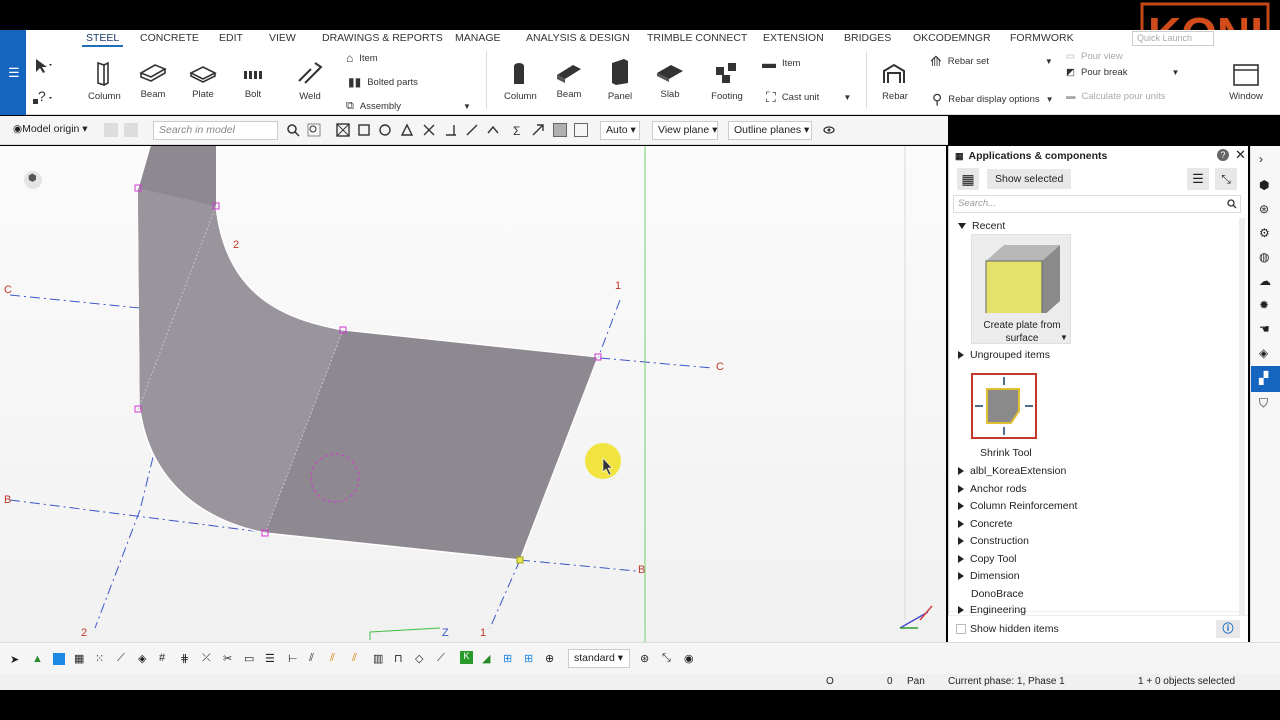 This screenshot has width=1280, height=720. I want to click on shrink-tool-tile, so click(1004, 406).